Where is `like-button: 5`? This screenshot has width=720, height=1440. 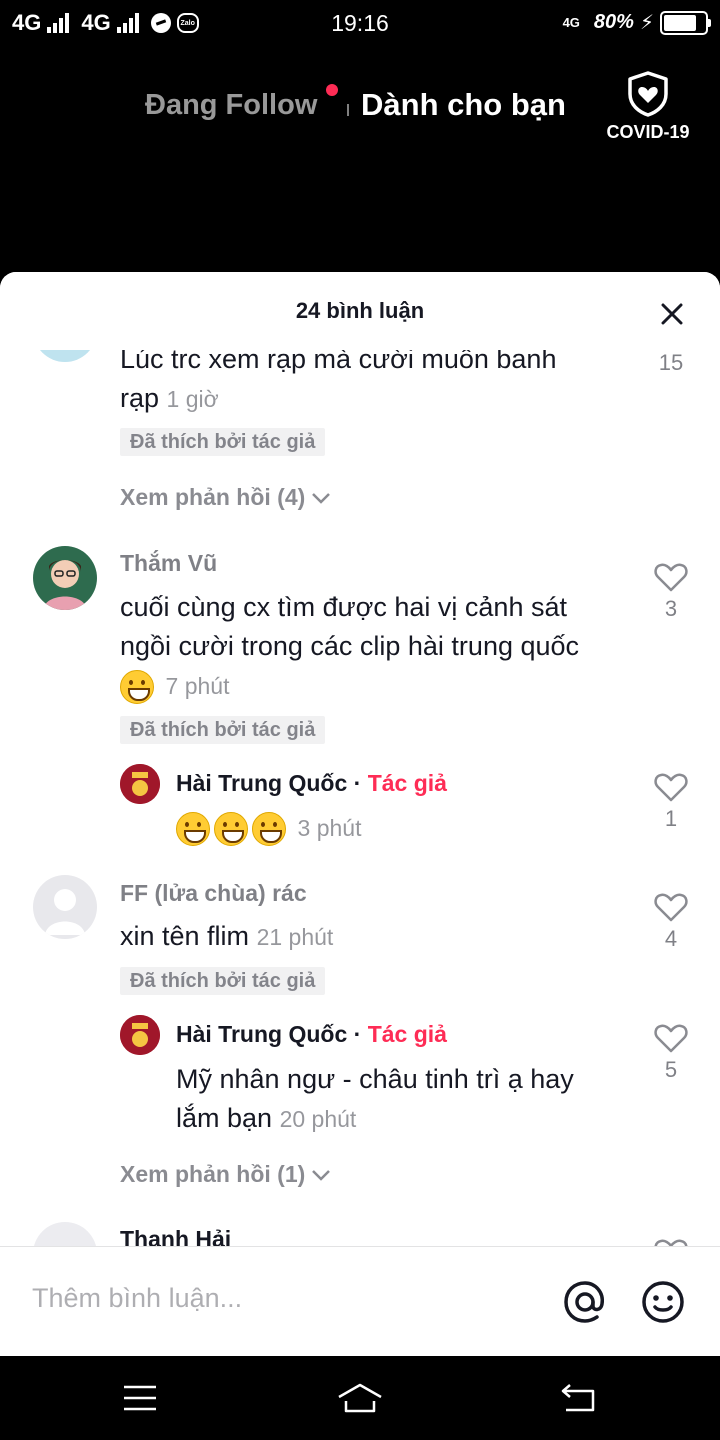
like-button: 5 is located at coordinates (671, 1053).